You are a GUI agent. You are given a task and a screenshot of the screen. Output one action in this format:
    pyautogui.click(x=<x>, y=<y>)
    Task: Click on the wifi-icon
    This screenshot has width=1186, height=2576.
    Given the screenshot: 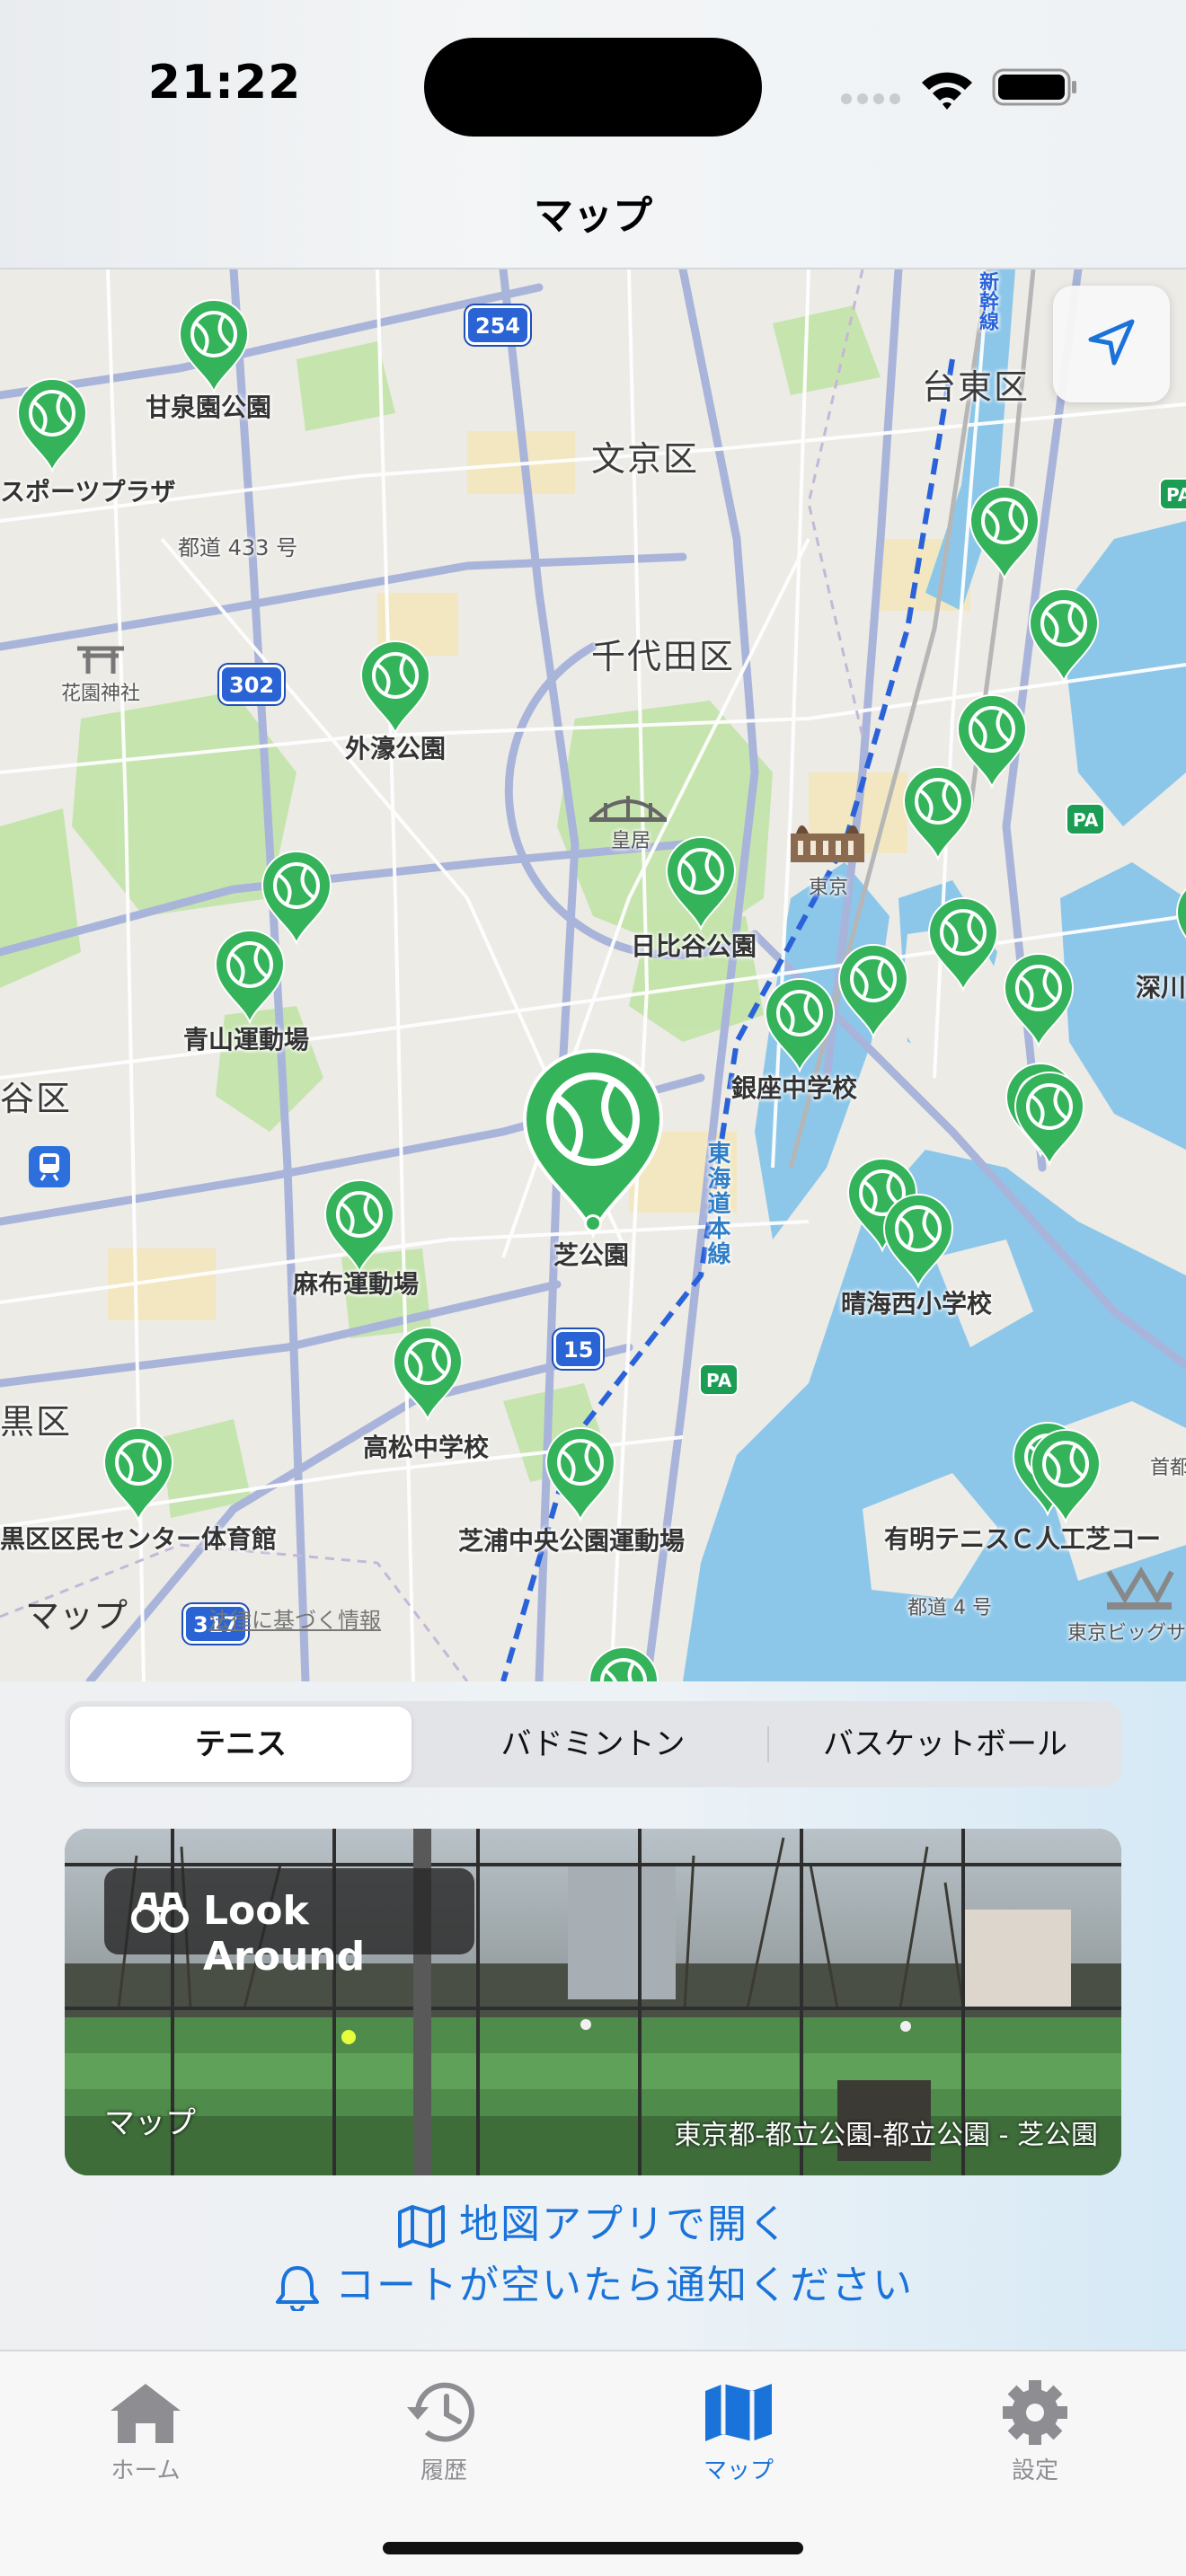 What is the action you would take?
    pyautogui.click(x=947, y=91)
    